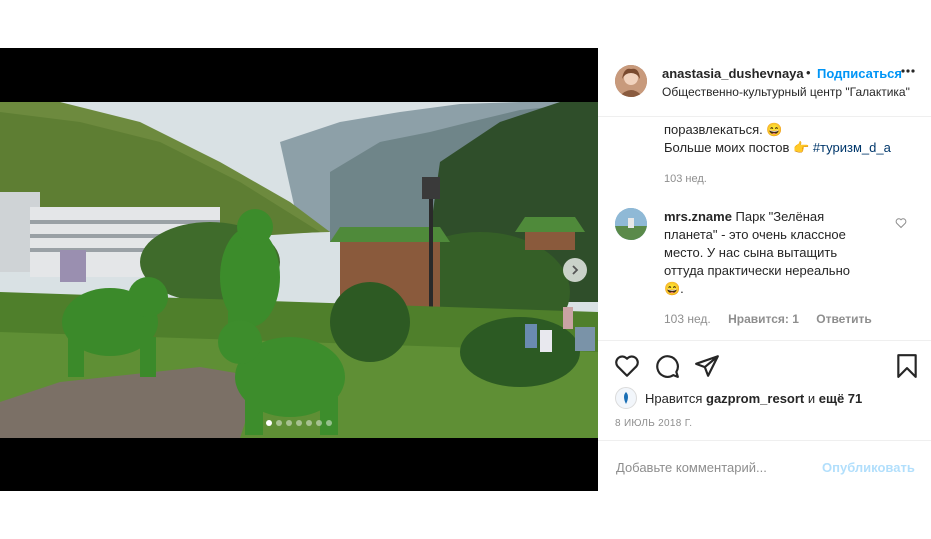 The width and height of the screenshot is (931, 539). I want to click on caption-timestamp: 103 нед., so click(685, 179).